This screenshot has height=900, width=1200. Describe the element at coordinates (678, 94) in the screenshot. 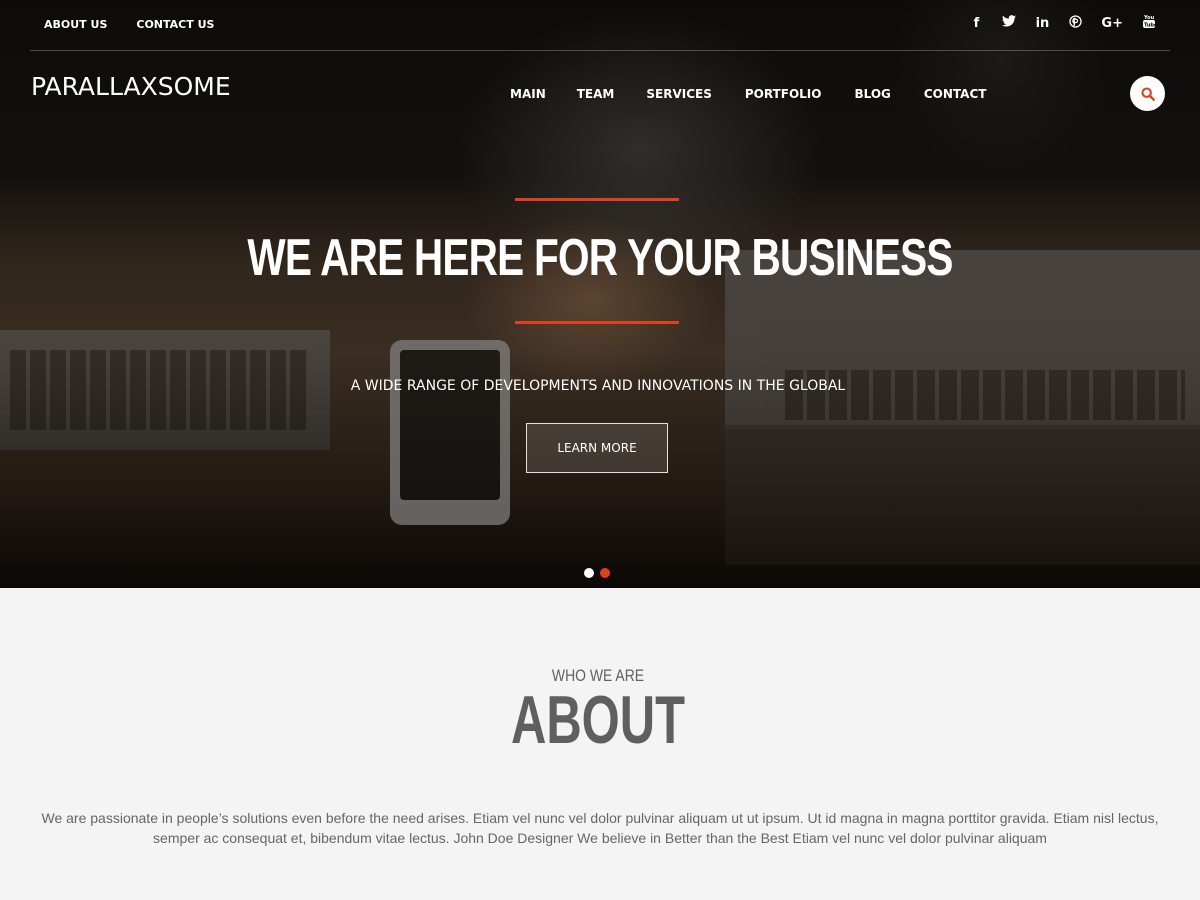

I see `nav-item-services: SERVICES` at that location.